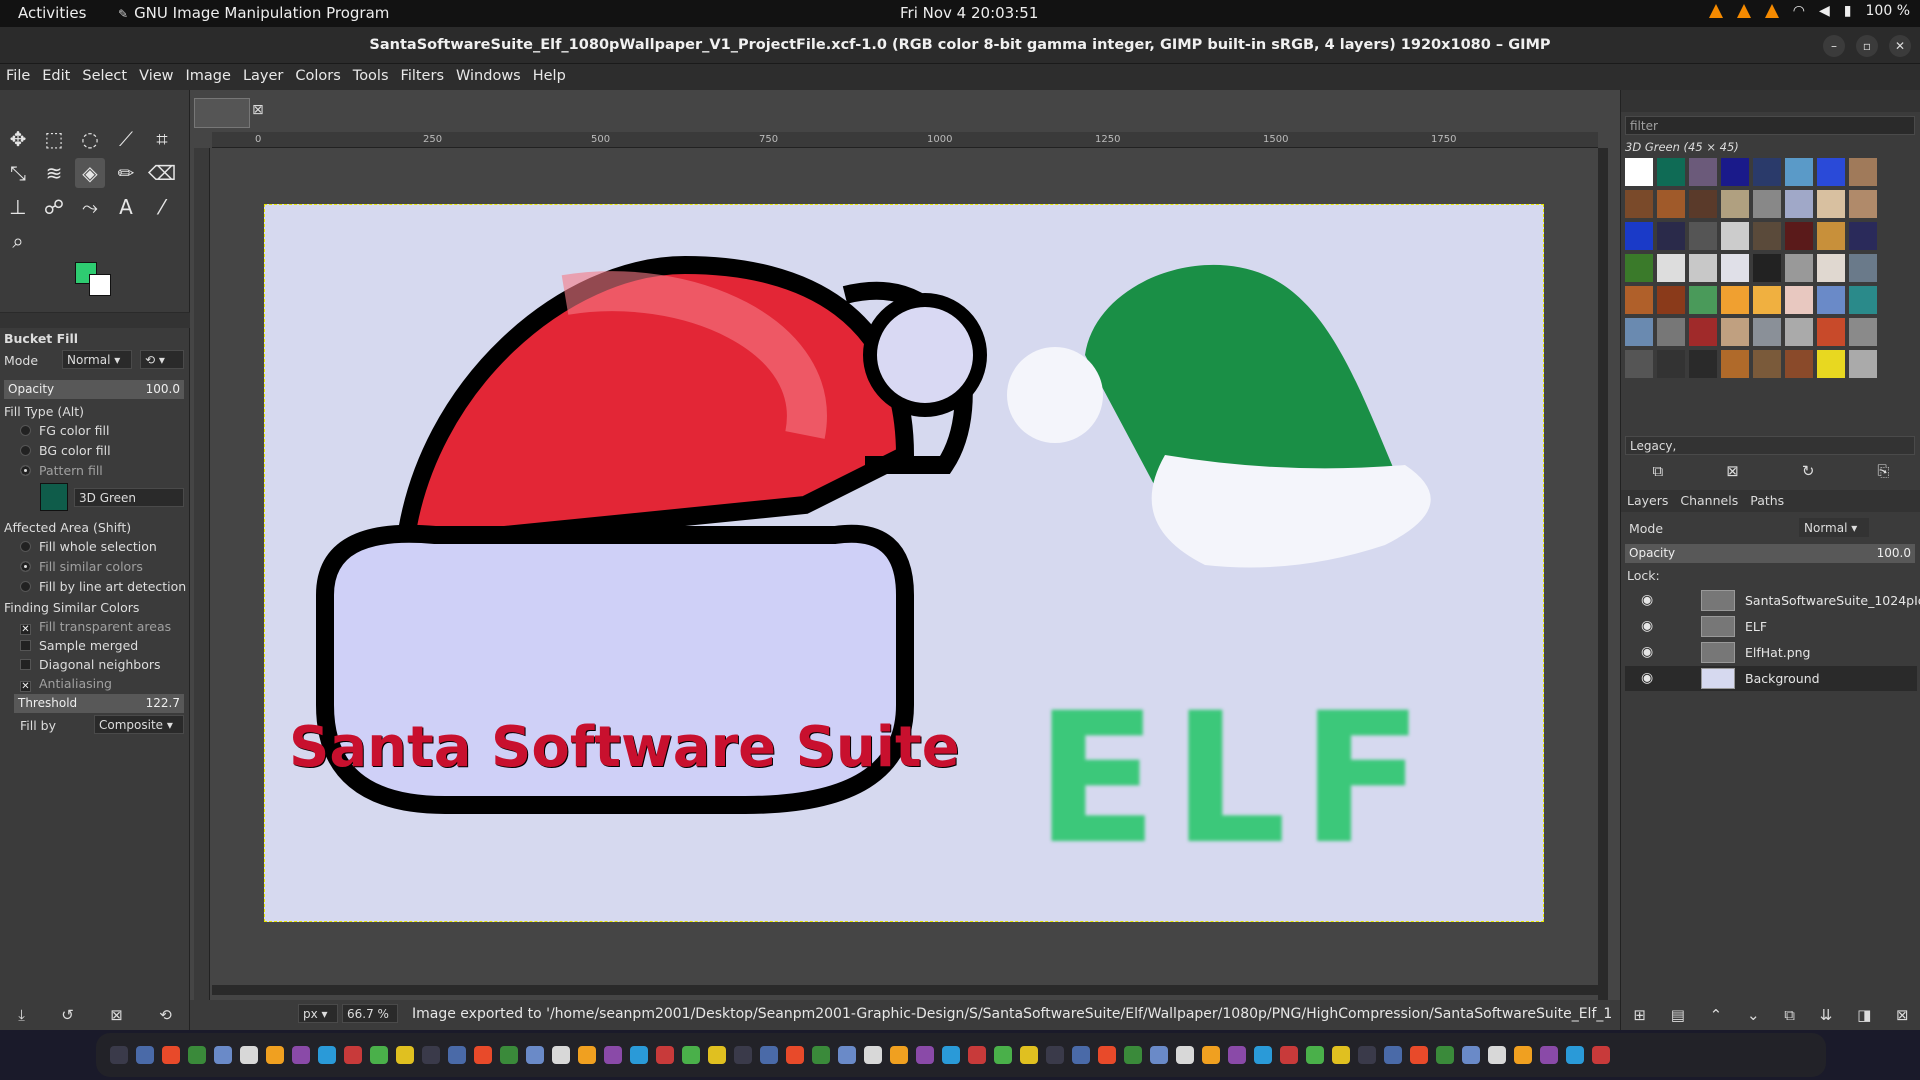 This screenshot has height=1080, width=1920. Describe the element at coordinates (905, 990) in the screenshot. I see `horizontal-scrollbar` at that location.